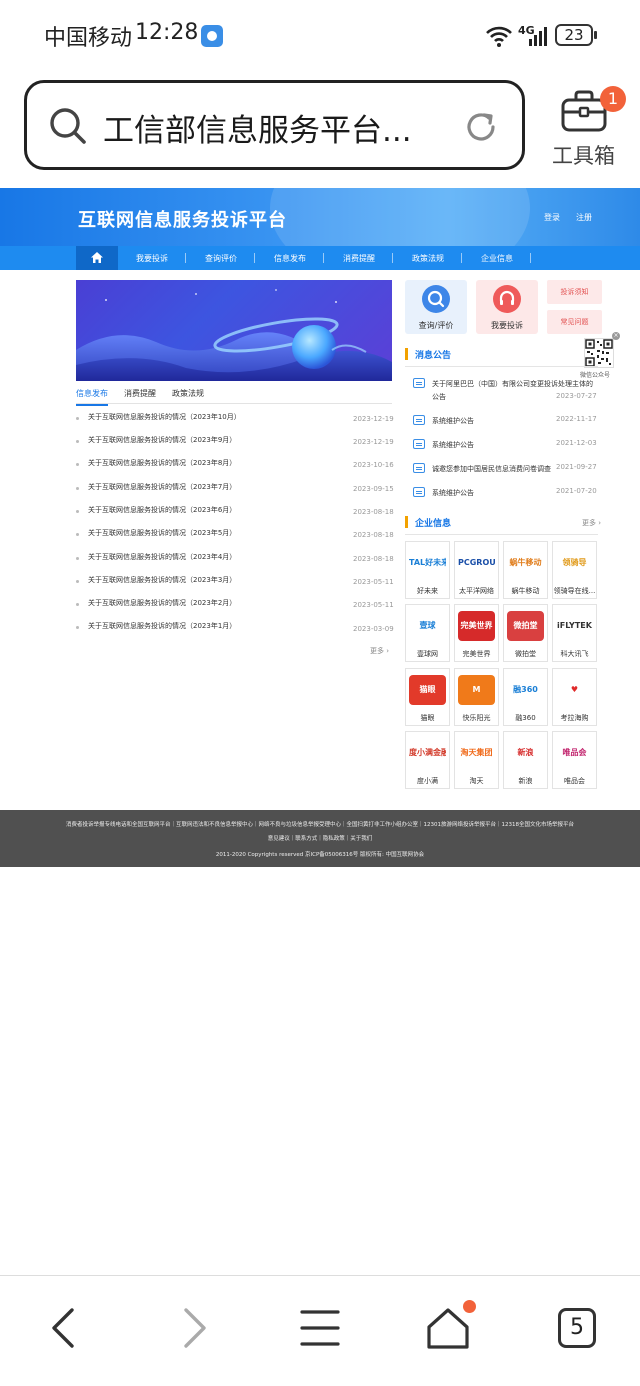 The height and width of the screenshot is (1386, 640). What do you see at coordinates (525, 633) in the screenshot?
I see `company-card: 微拍堂 微拍堂` at bounding box center [525, 633].